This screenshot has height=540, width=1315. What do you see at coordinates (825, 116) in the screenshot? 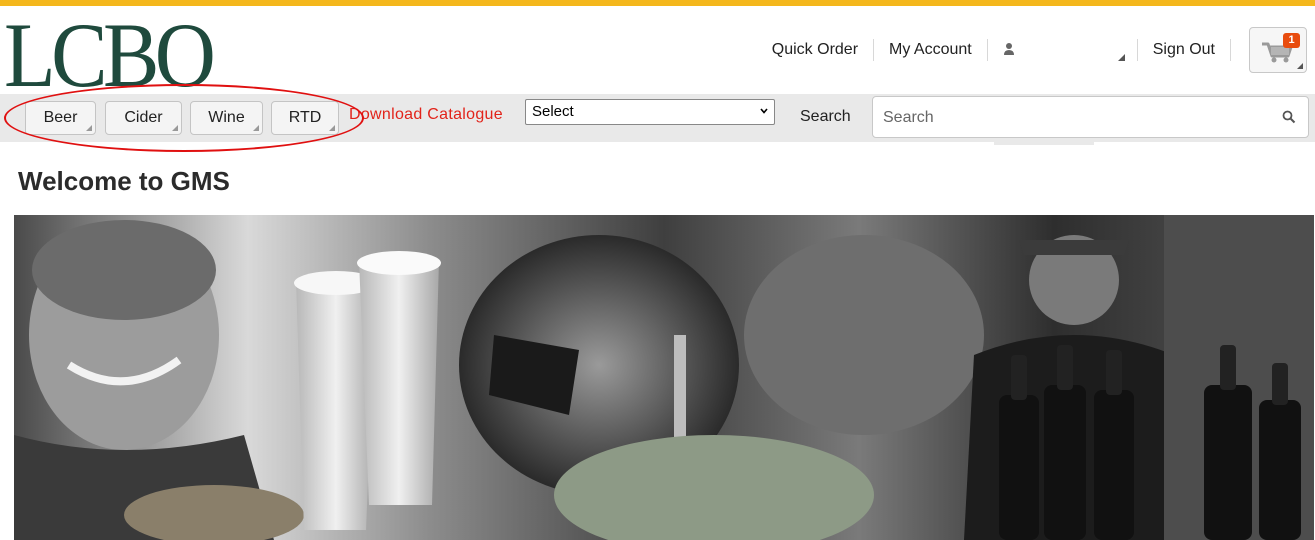
I see `search-label: Search` at bounding box center [825, 116].